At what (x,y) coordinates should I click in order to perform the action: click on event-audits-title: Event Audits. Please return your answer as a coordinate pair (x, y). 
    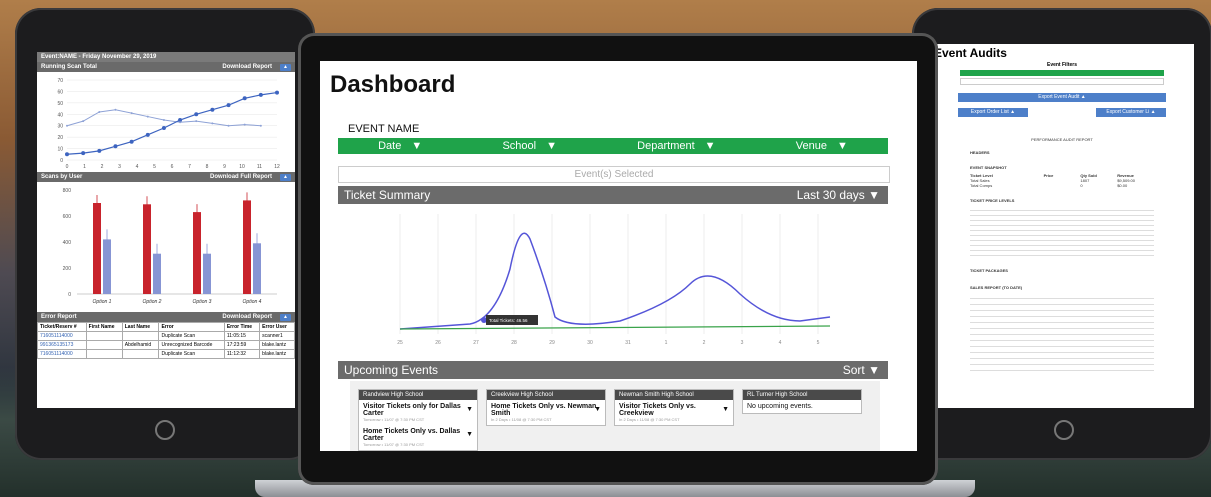
    Looking at the image, I should click on (970, 53).